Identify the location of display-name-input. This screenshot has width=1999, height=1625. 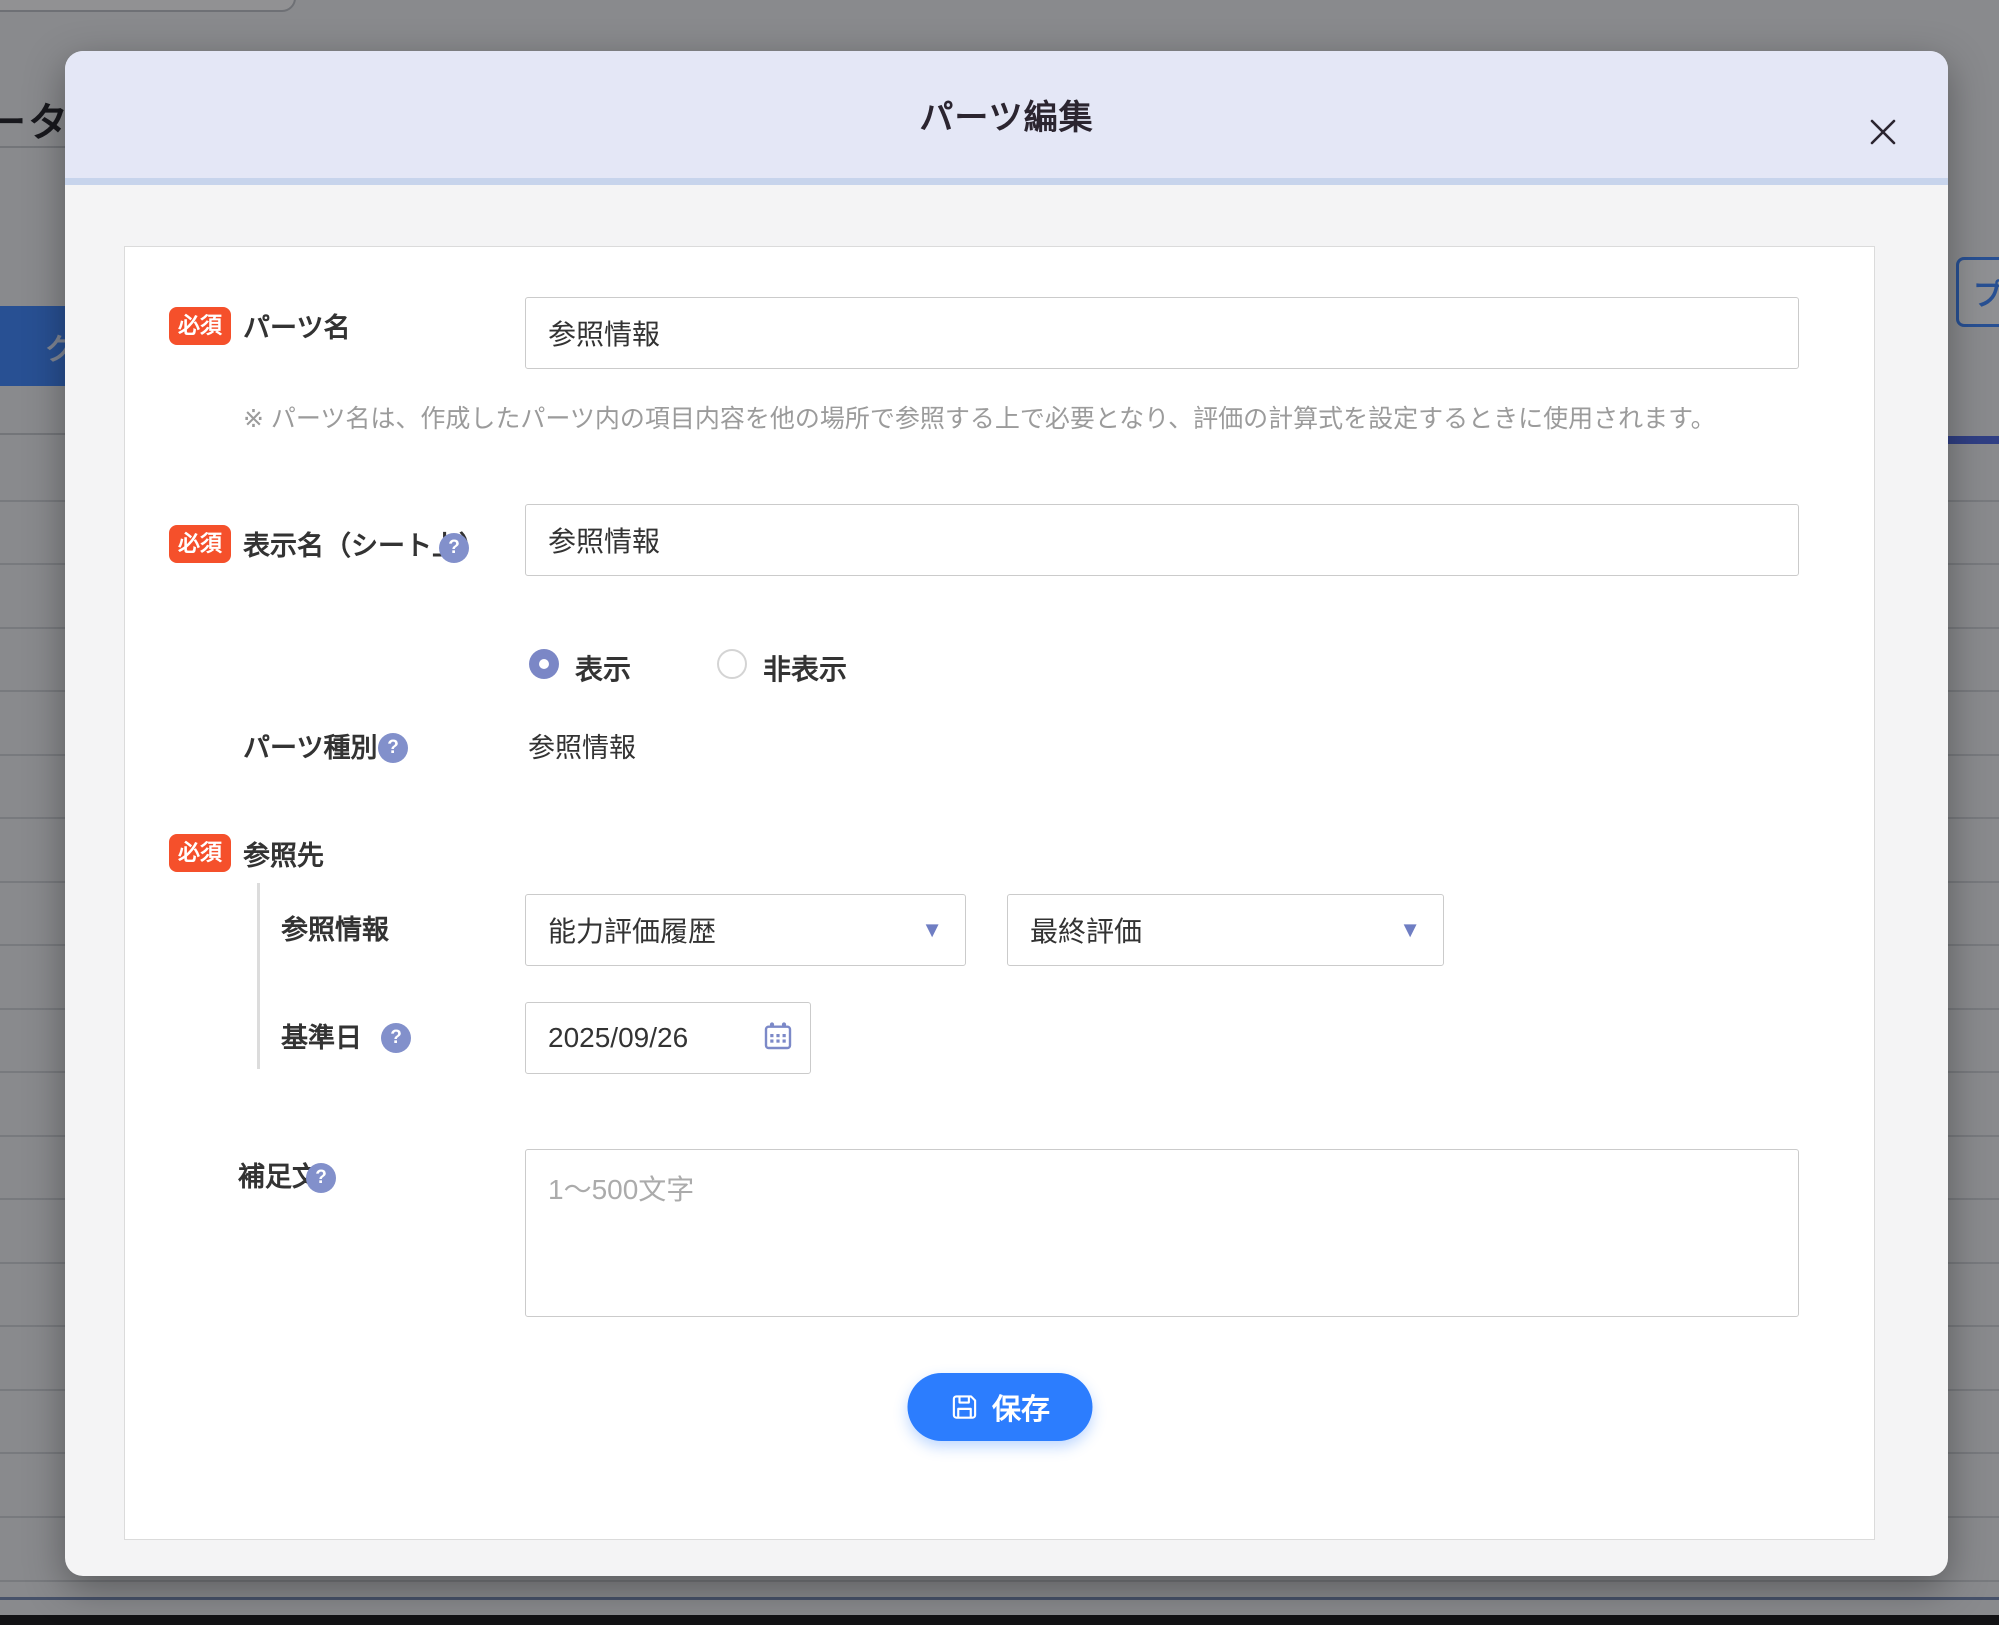
(1162, 540).